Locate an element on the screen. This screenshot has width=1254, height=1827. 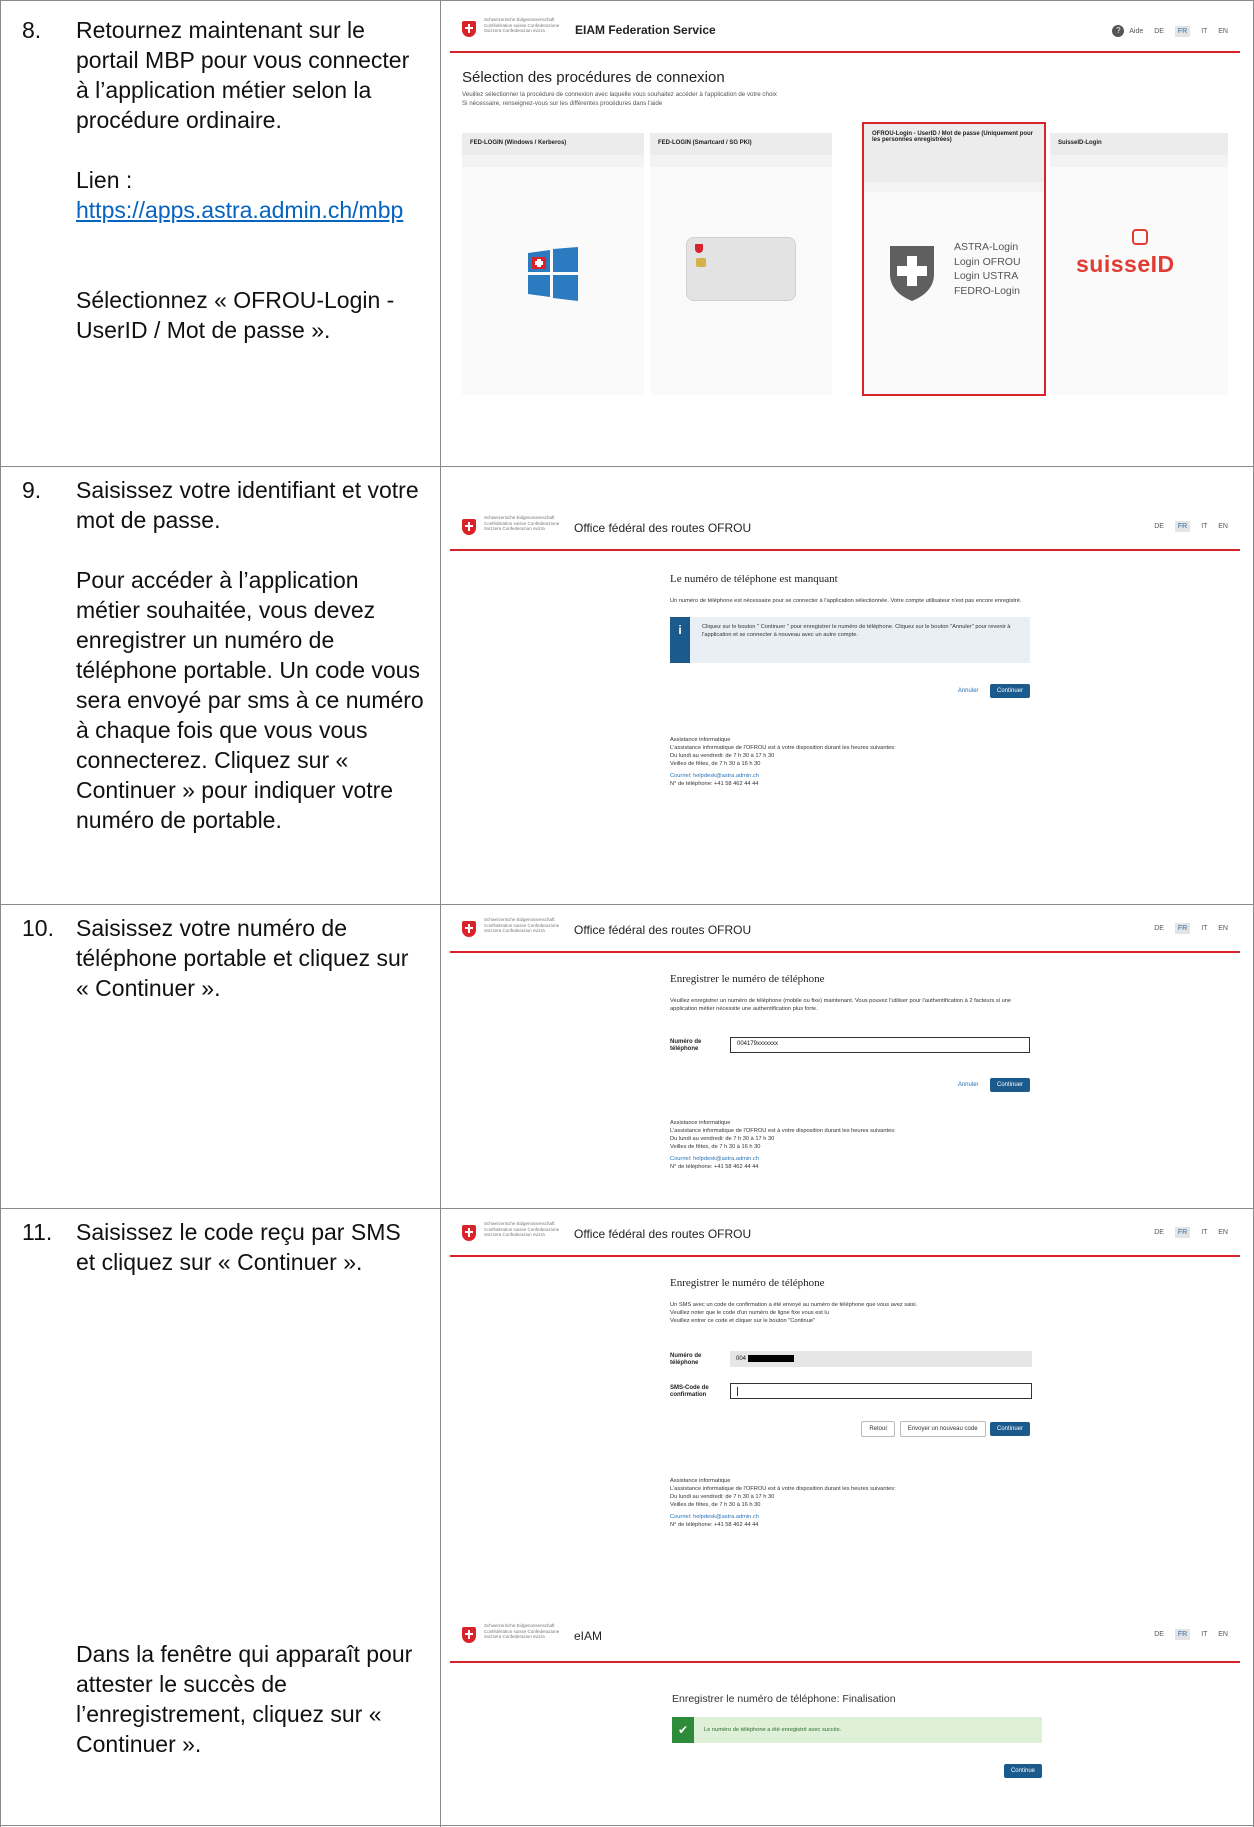
app-title: EIAM Federation Service is located at coordinates (645, 30).